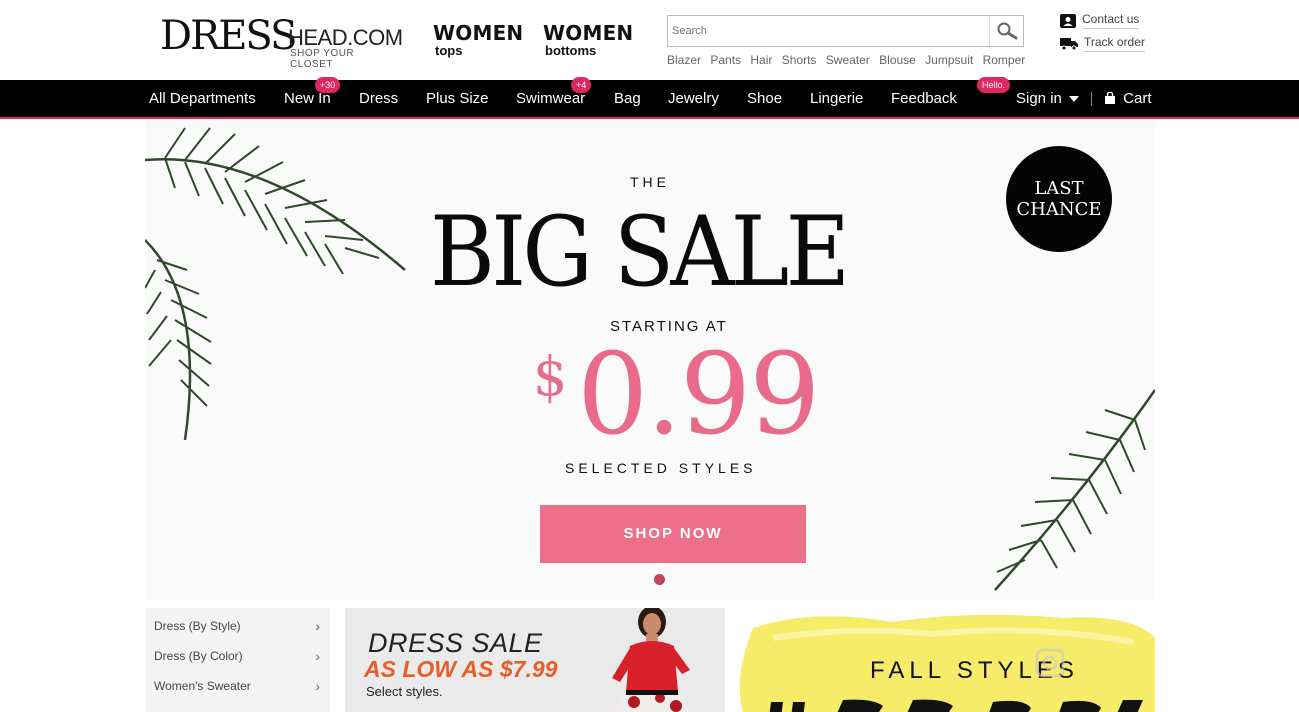 This screenshot has height=712, width=1299. I want to click on hot-word: Romper, so click(1004, 60).